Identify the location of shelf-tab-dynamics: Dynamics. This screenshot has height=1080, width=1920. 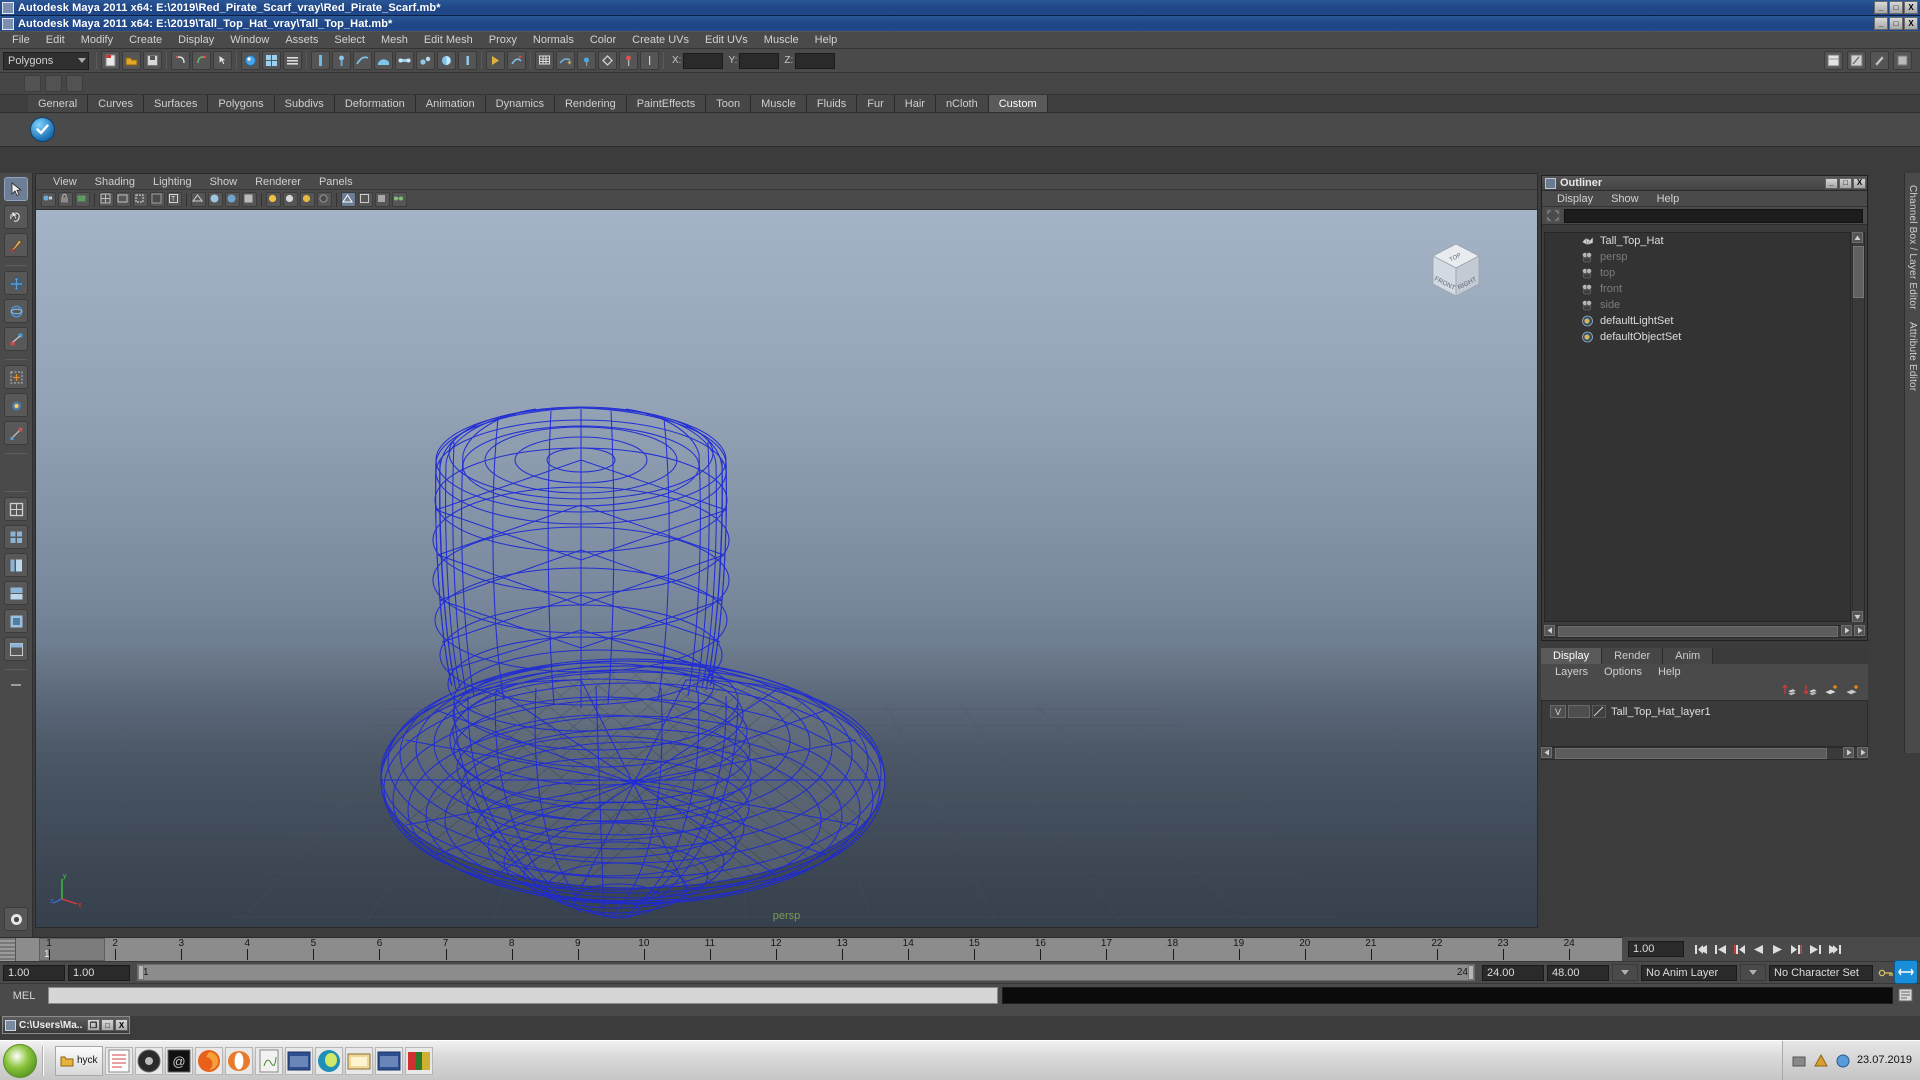
(520, 103).